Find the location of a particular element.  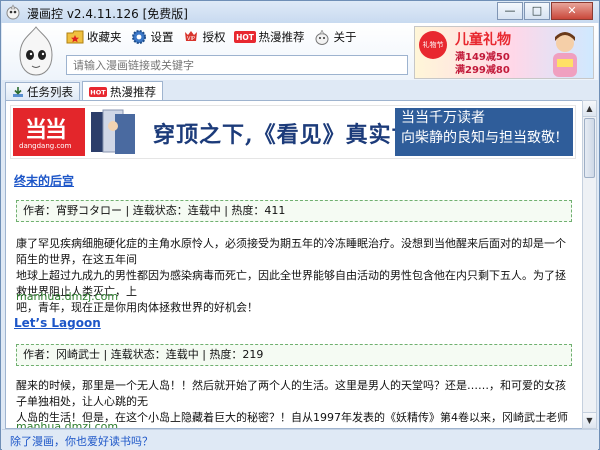

header-ad-banner: 礼物节 儿童礼物 满149减50 满299减80 is located at coordinates (504, 52).